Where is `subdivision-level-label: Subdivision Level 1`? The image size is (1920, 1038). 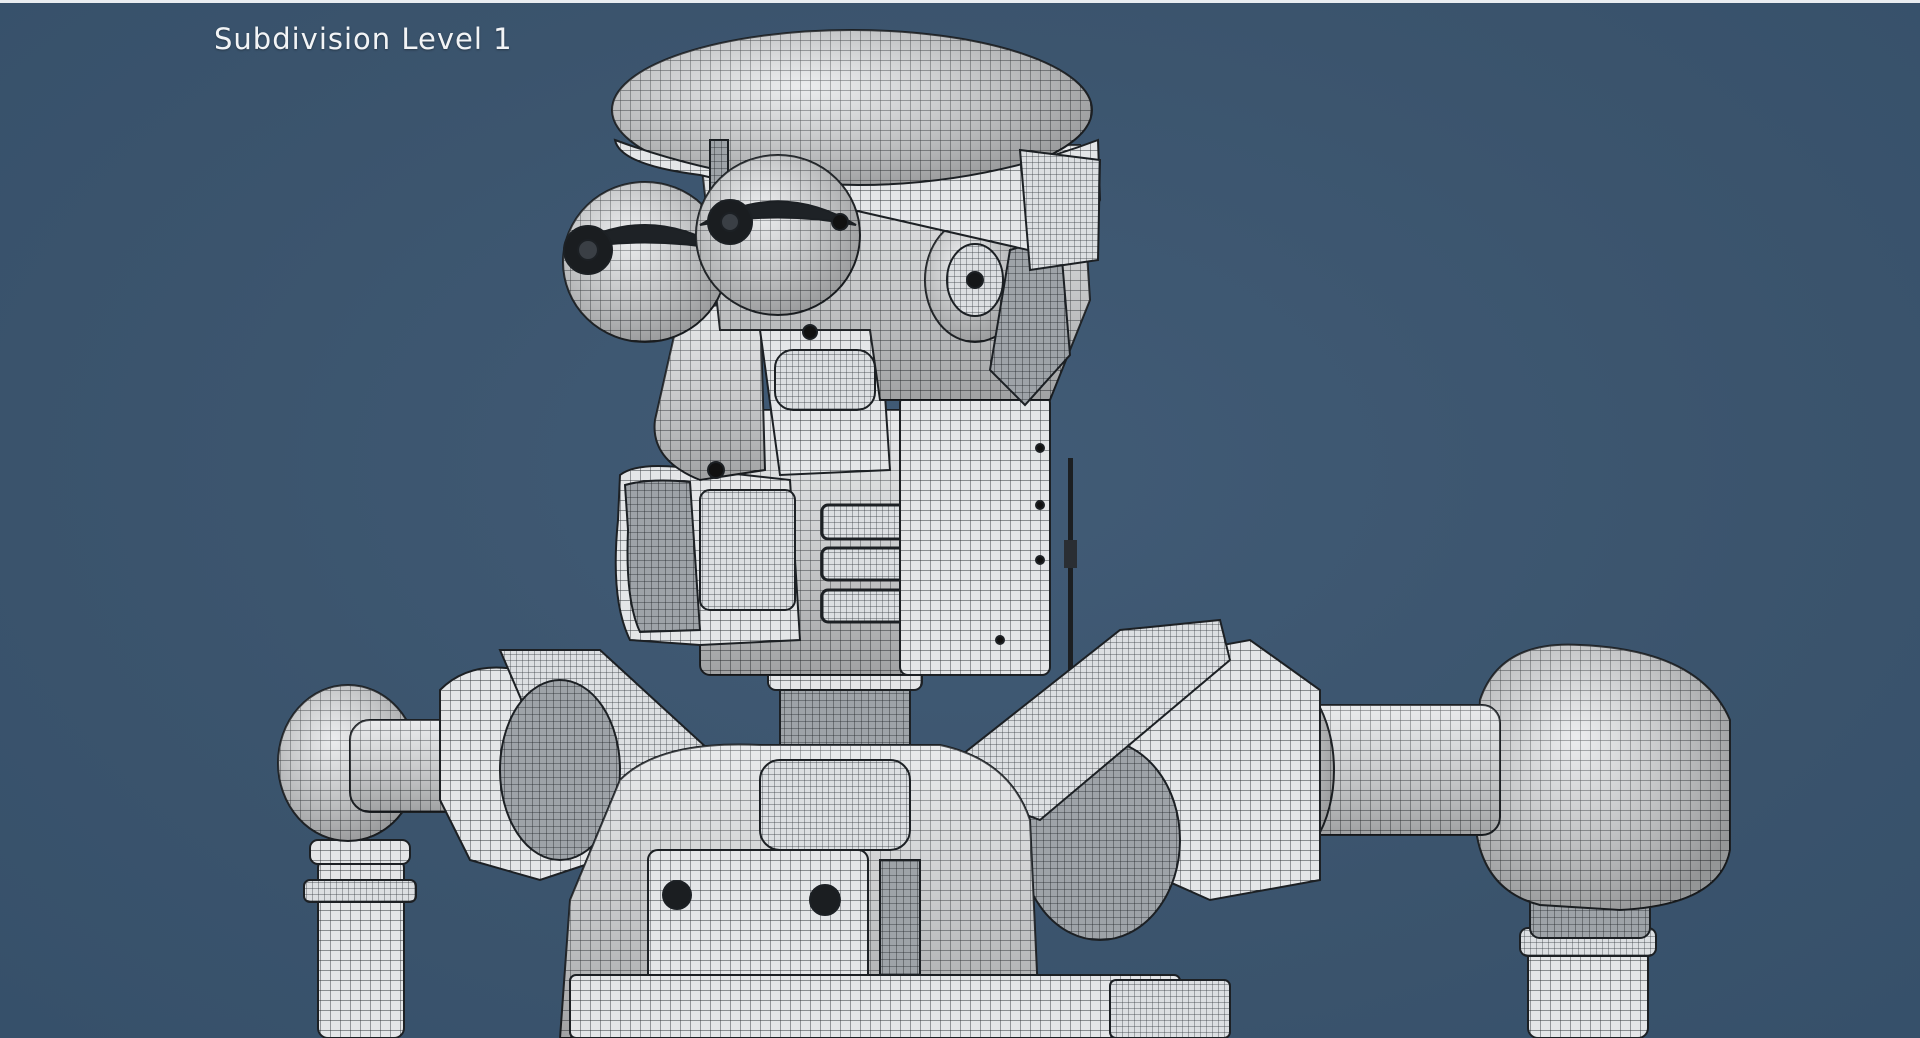 subdivision-level-label: Subdivision Level 1 is located at coordinates (363, 39).